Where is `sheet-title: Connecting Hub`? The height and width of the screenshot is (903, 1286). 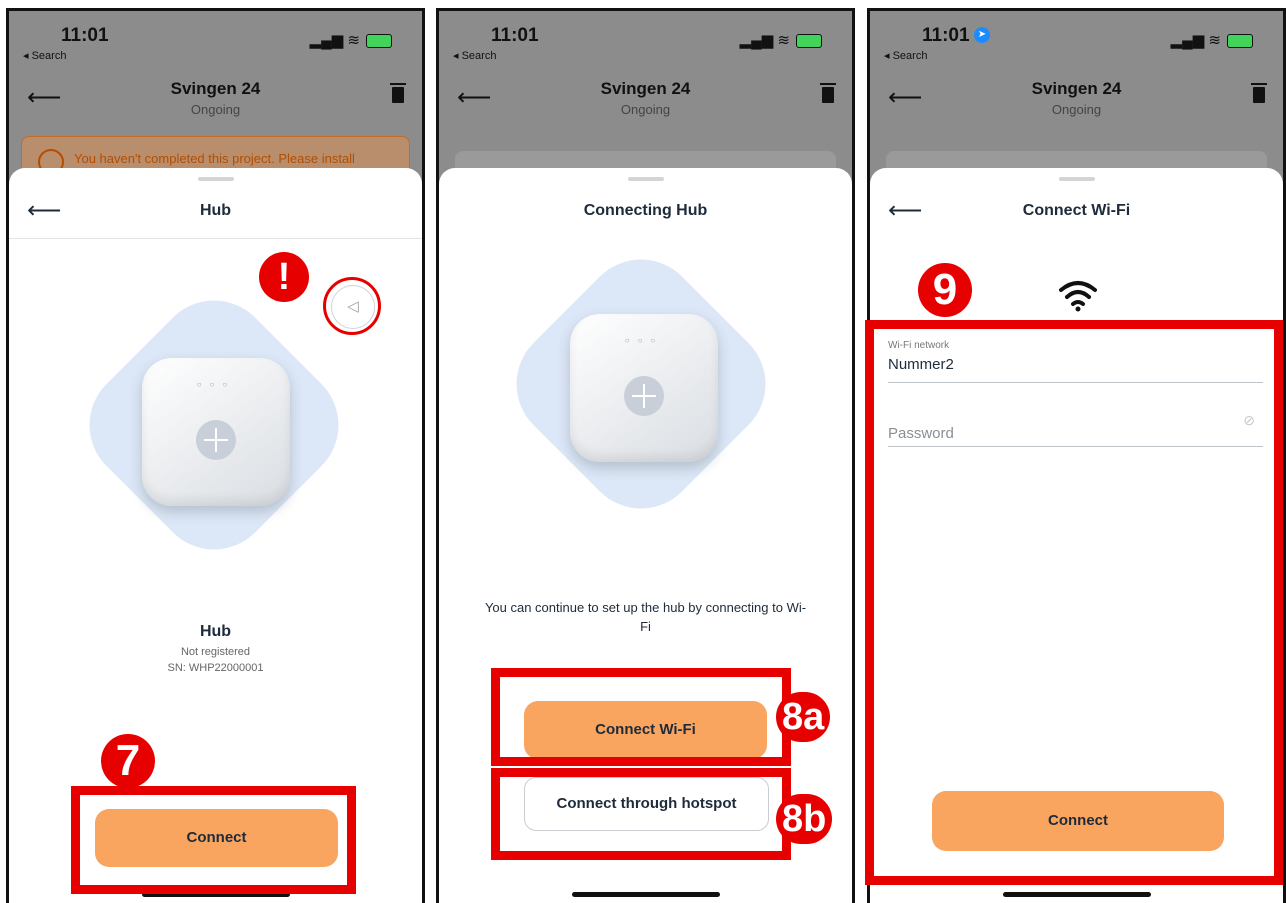
sheet-title: Connecting Hub is located at coordinates (645, 210).